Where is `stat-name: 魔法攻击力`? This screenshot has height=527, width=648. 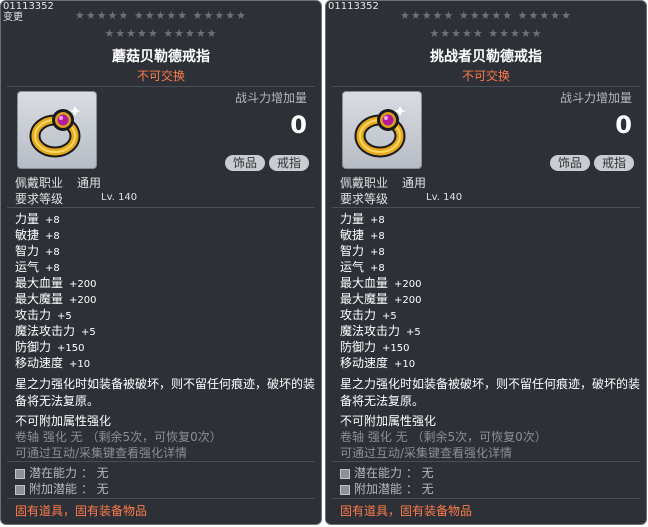
stat-name: 魔法攻击力 is located at coordinates (370, 331).